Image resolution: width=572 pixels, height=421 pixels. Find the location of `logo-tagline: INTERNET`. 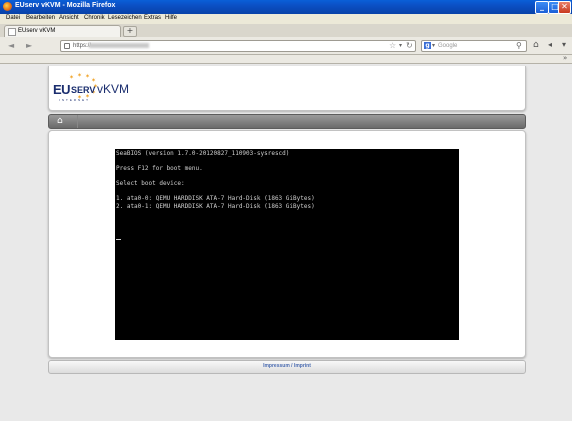

logo-tagline: INTERNET is located at coordinates (74, 100).